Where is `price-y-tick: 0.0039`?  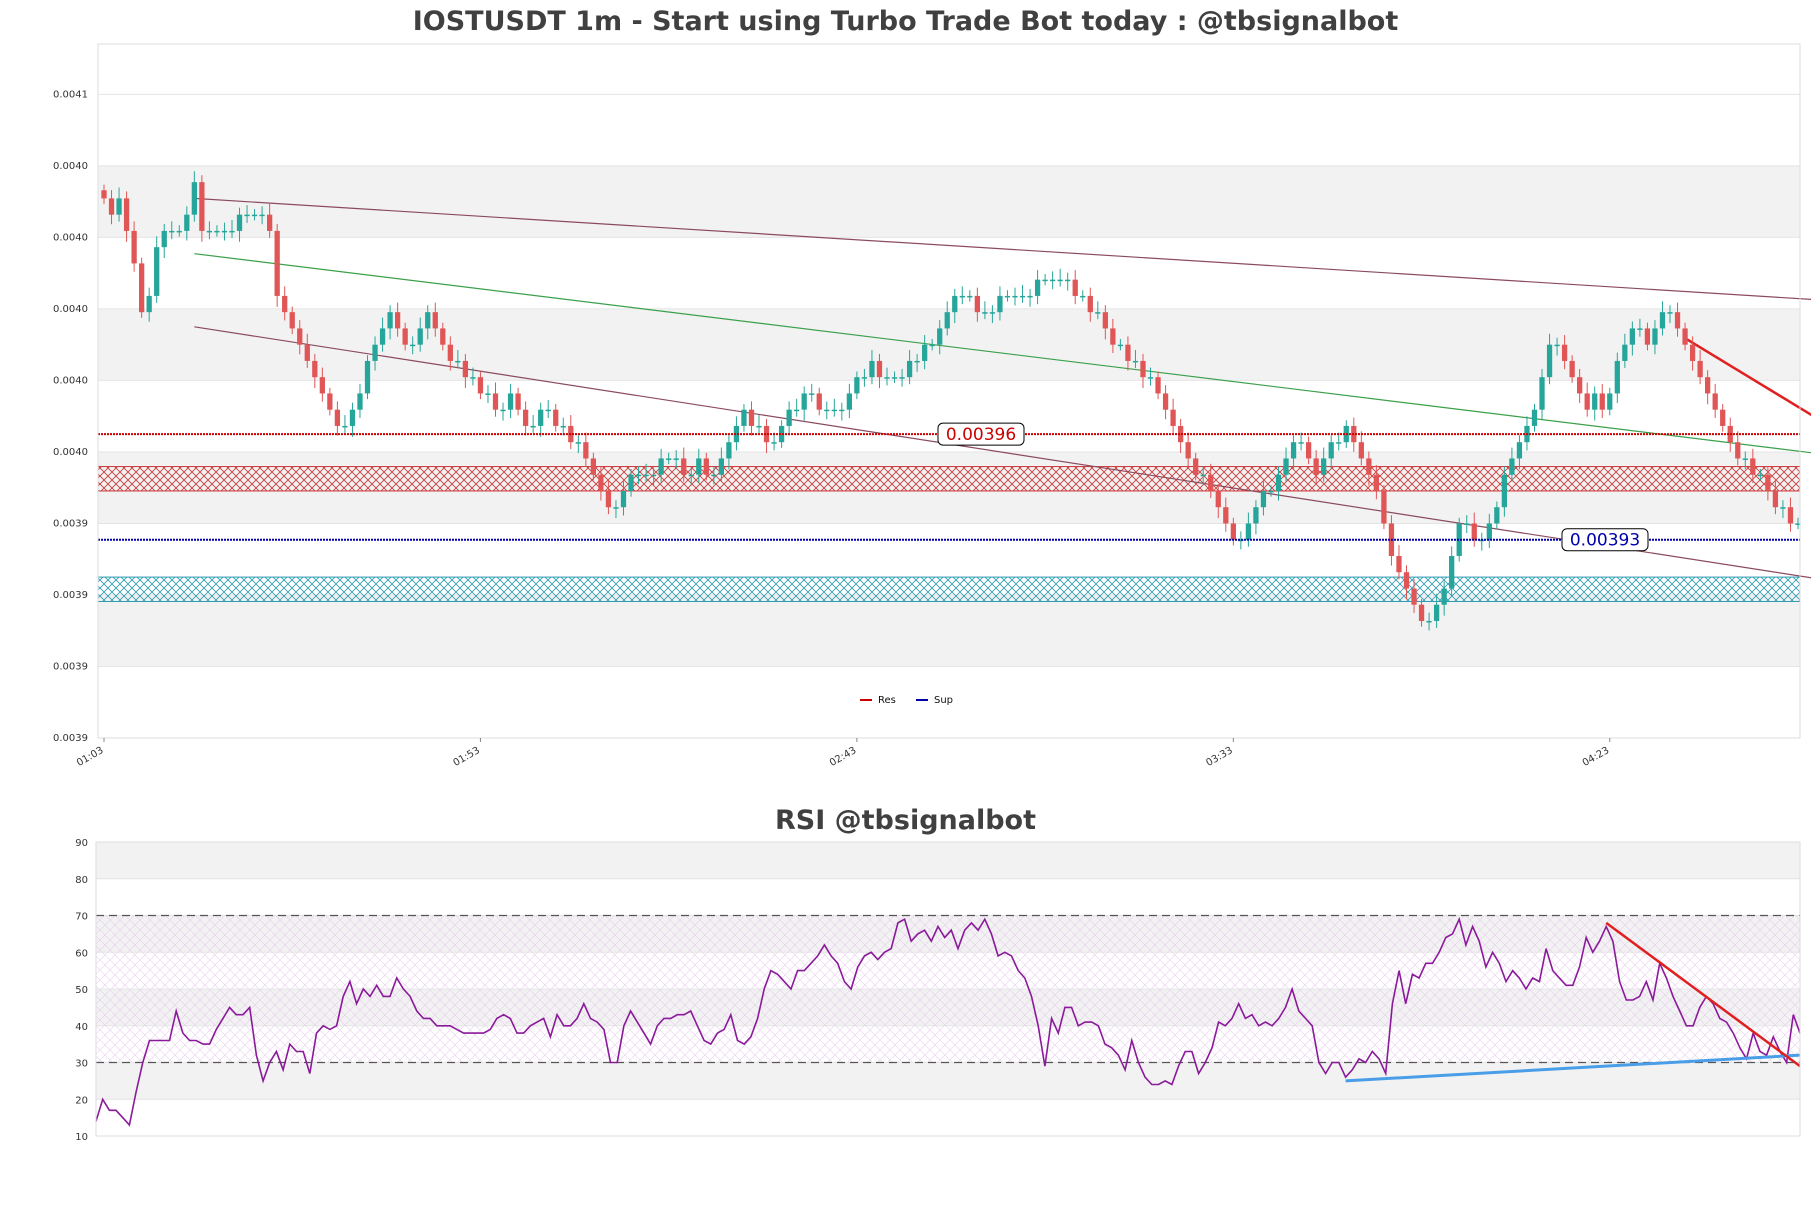
price-y-tick: 0.0039 is located at coordinates (70, 523).